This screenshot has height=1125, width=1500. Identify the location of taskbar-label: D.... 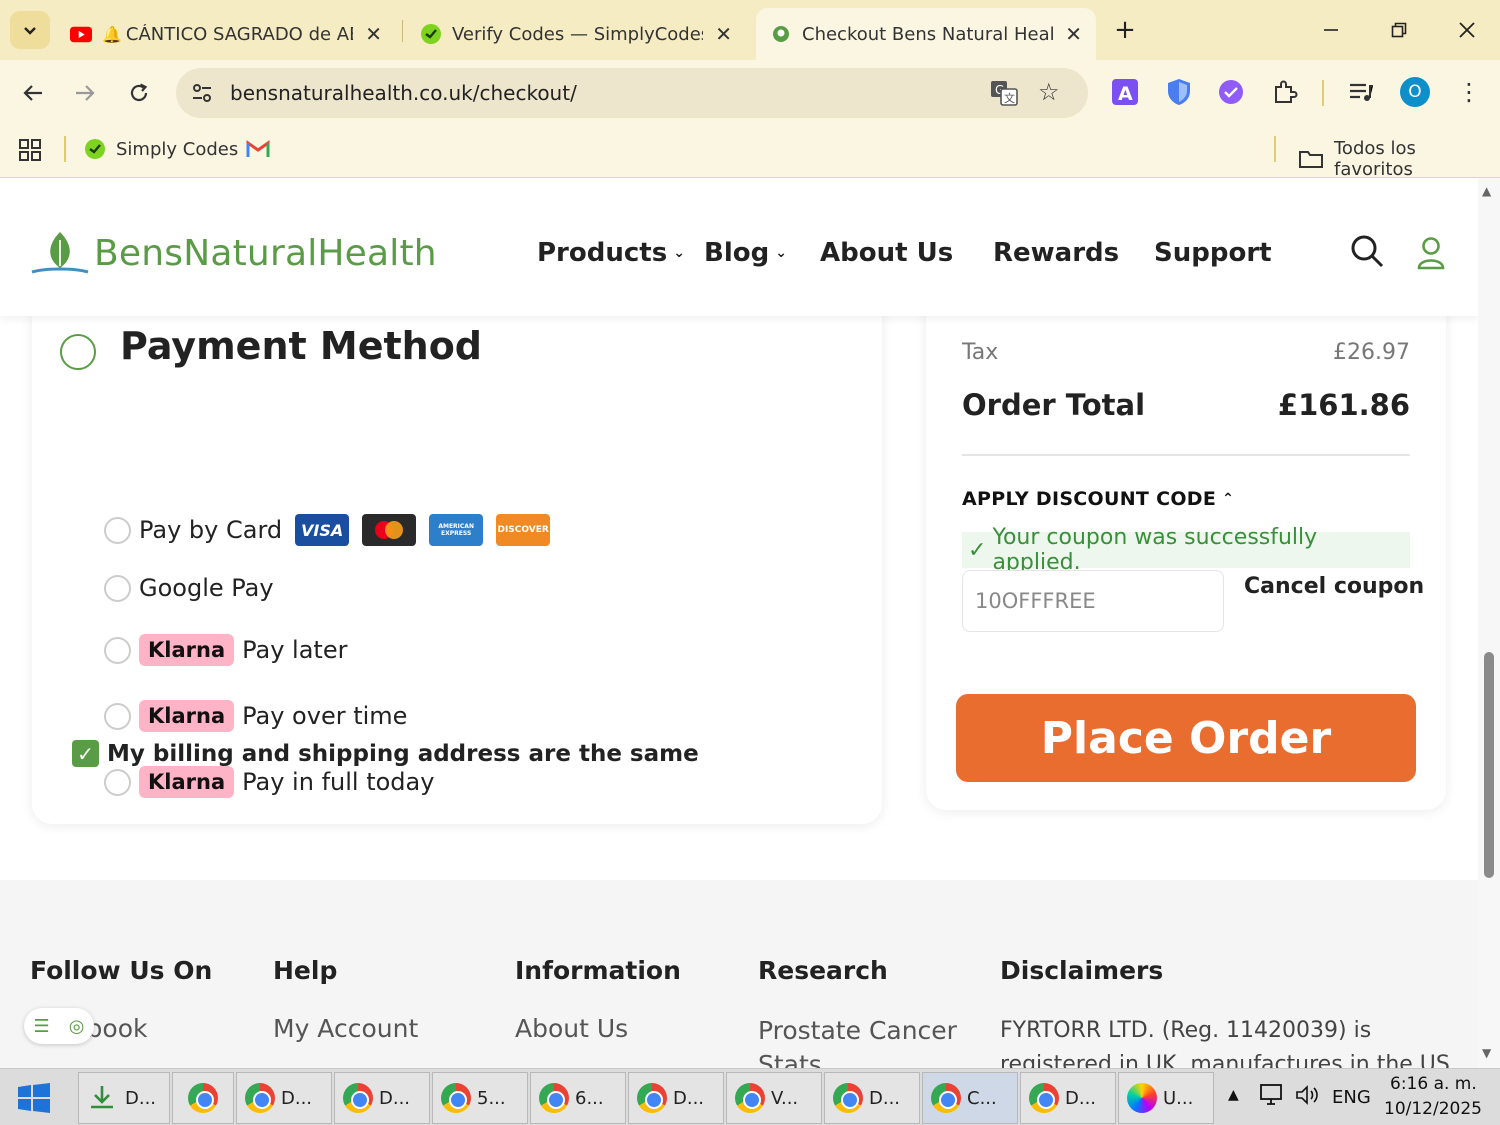
(1081, 1098).